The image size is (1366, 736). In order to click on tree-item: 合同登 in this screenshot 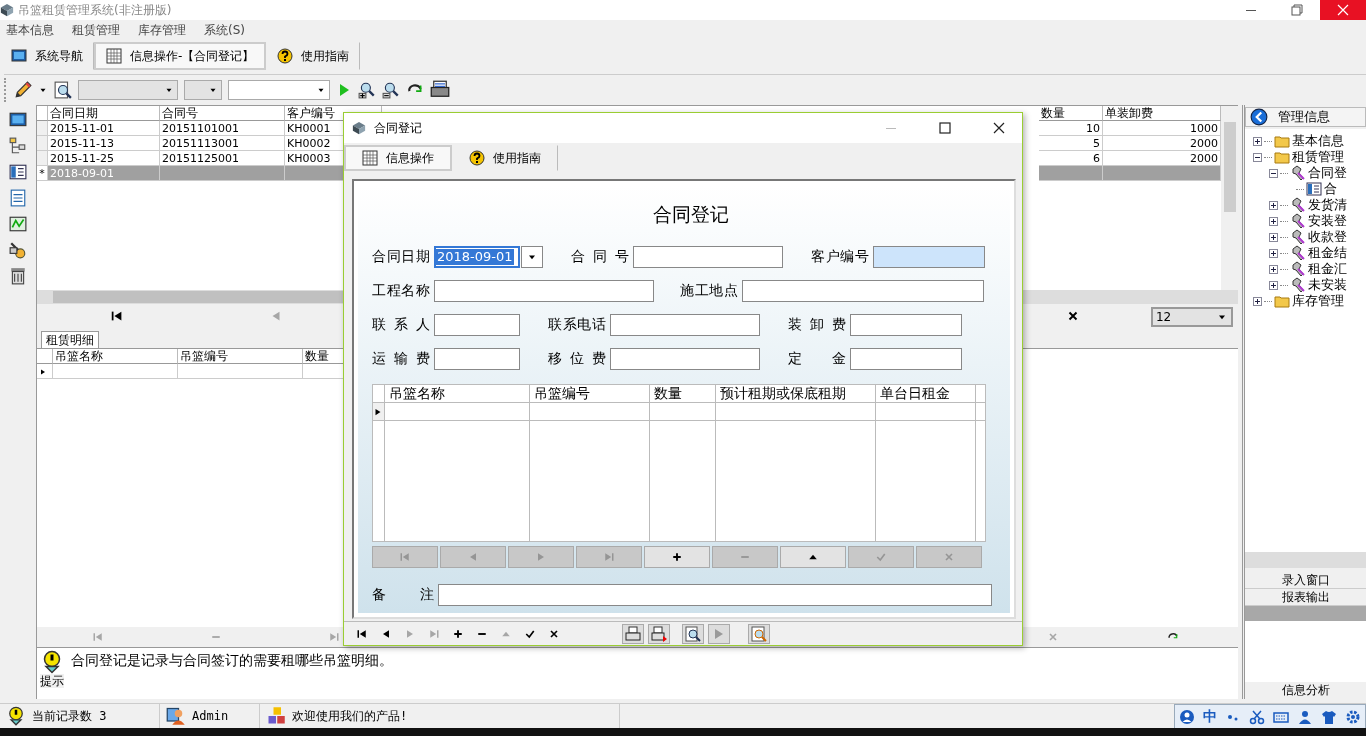, I will do `click(1328, 173)`.